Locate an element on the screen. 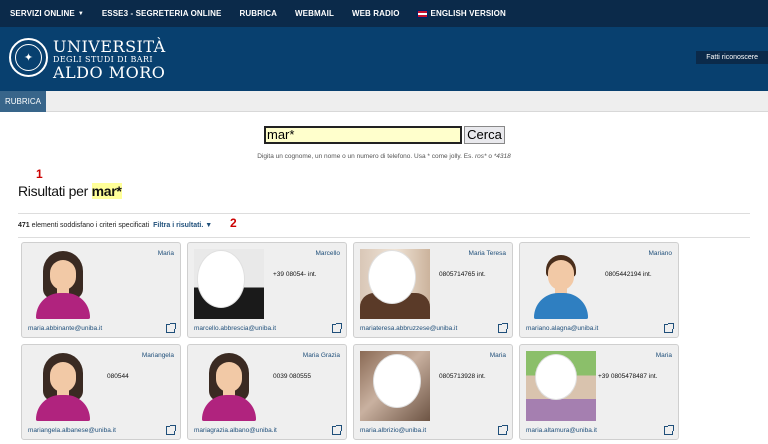 The width and height of the screenshot is (768, 444). contact-name: Maria Grazia is located at coordinates (321, 355).